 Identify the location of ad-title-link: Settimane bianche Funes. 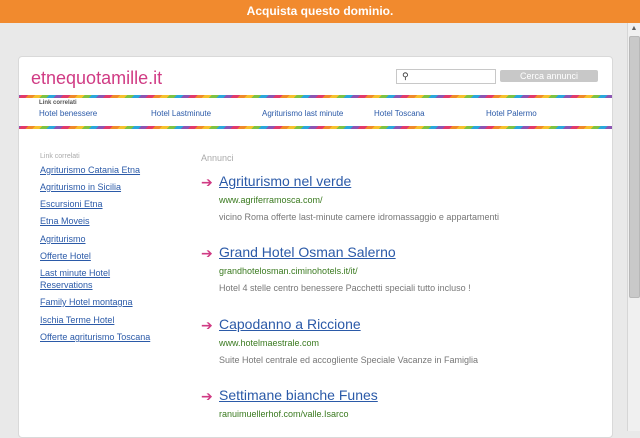
(298, 395).